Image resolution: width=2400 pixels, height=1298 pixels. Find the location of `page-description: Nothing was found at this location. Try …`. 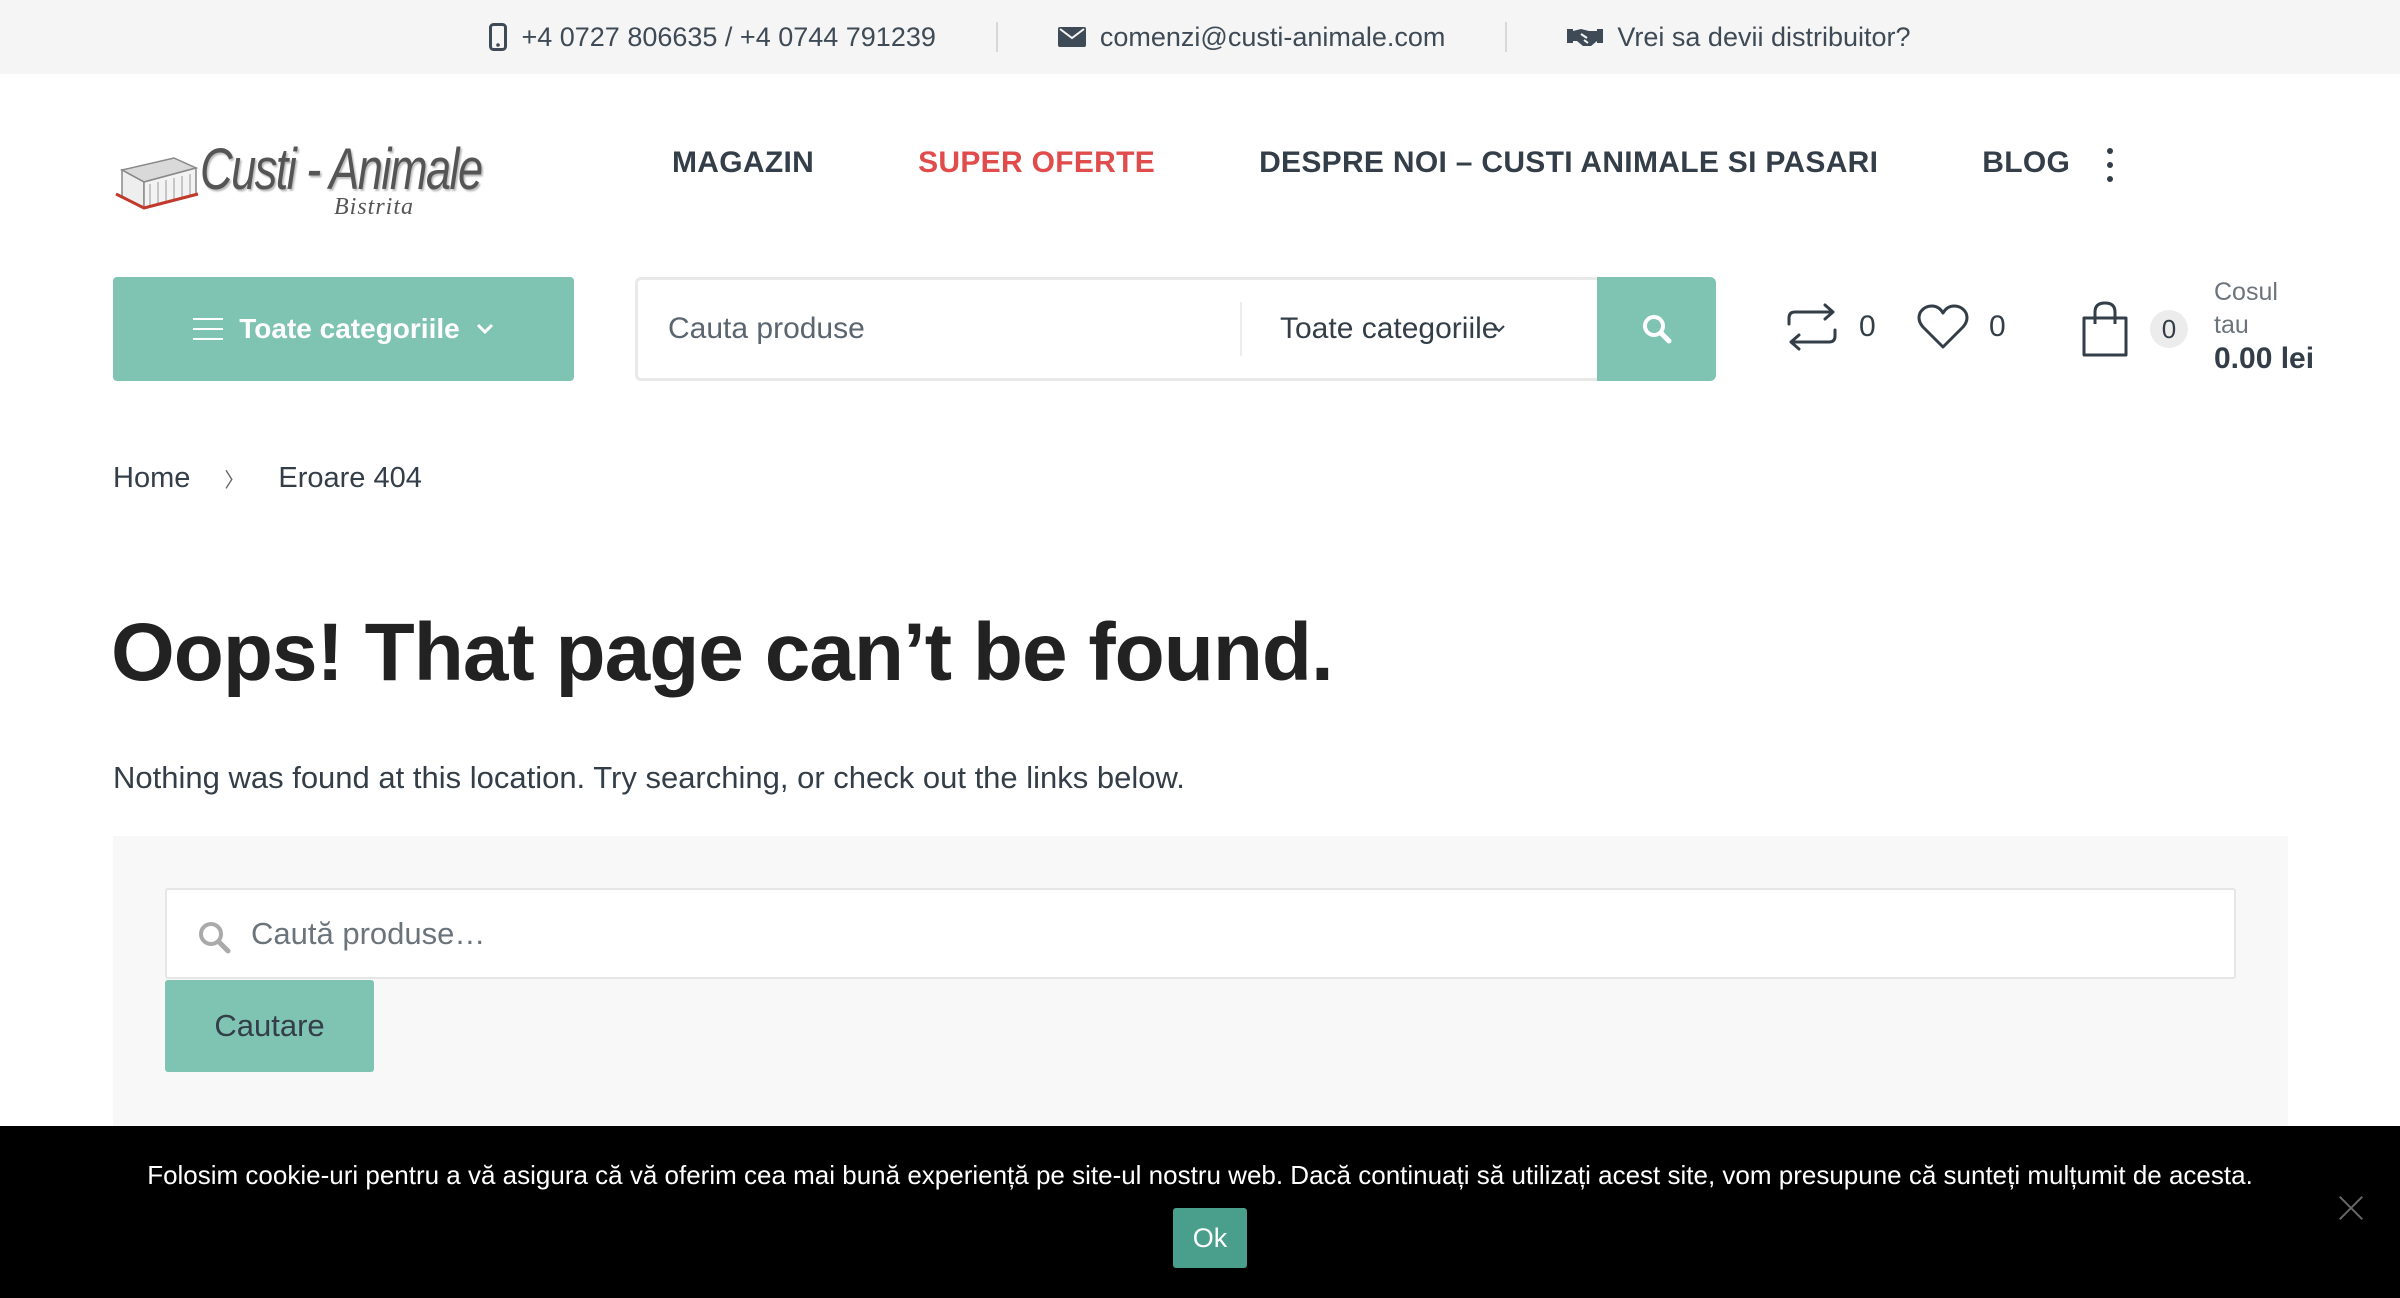

page-description: Nothing was found at this location. Try … is located at coordinates (649, 777).